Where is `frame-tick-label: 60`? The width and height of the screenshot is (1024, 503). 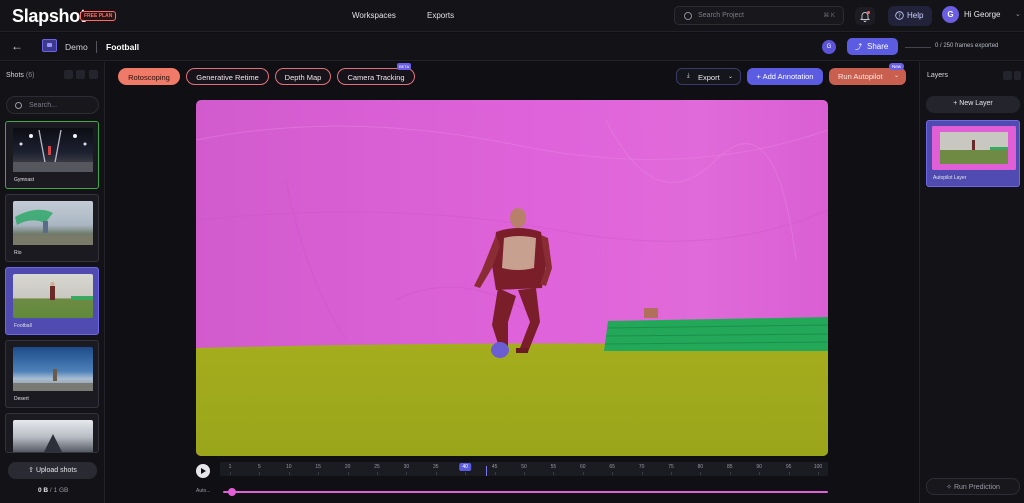
frame-tick-label: 60 is located at coordinates (583, 467).